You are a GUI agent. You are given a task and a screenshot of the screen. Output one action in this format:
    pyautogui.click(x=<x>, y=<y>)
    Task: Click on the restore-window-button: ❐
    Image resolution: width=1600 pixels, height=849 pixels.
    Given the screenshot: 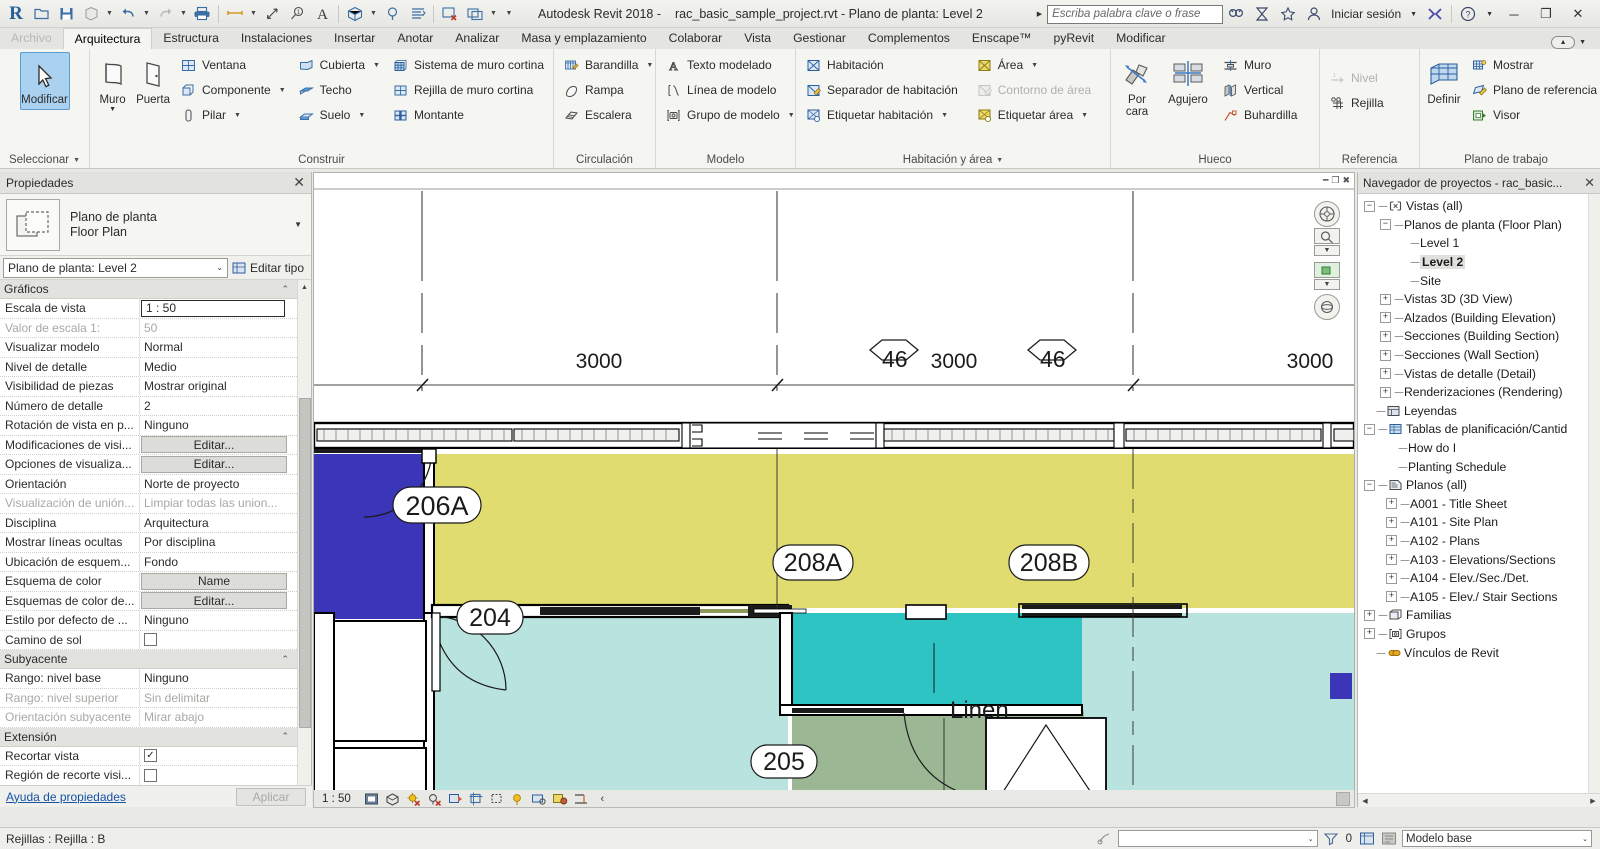 What is the action you would take?
    pyautogui.click(x=1546, y=14)
    